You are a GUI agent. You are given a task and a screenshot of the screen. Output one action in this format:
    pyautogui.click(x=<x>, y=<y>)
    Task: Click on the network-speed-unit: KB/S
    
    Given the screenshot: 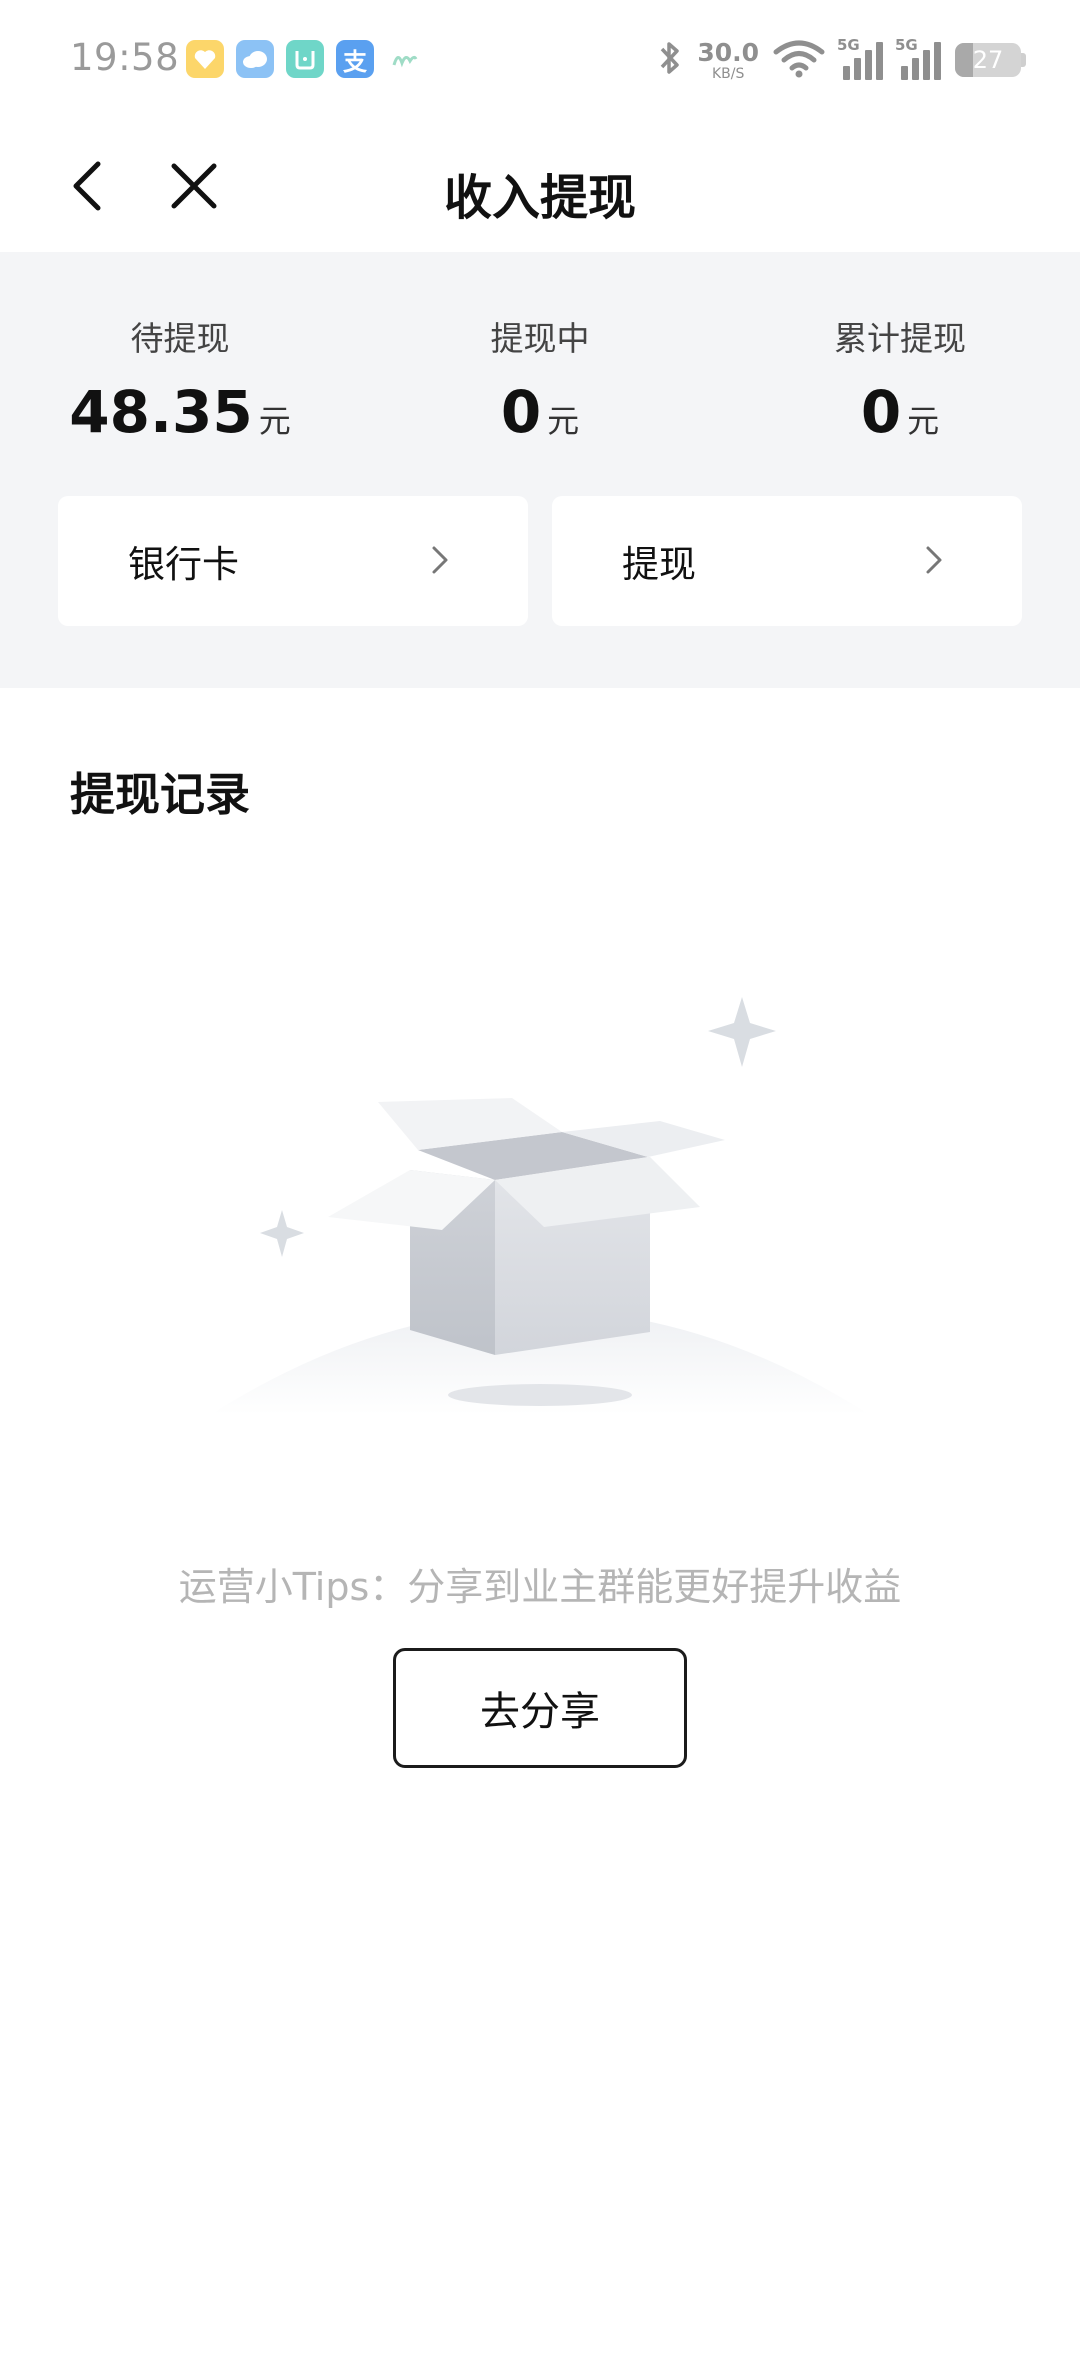 What is the action you would take?
    pyautogui.click(x=728, y=73)
    